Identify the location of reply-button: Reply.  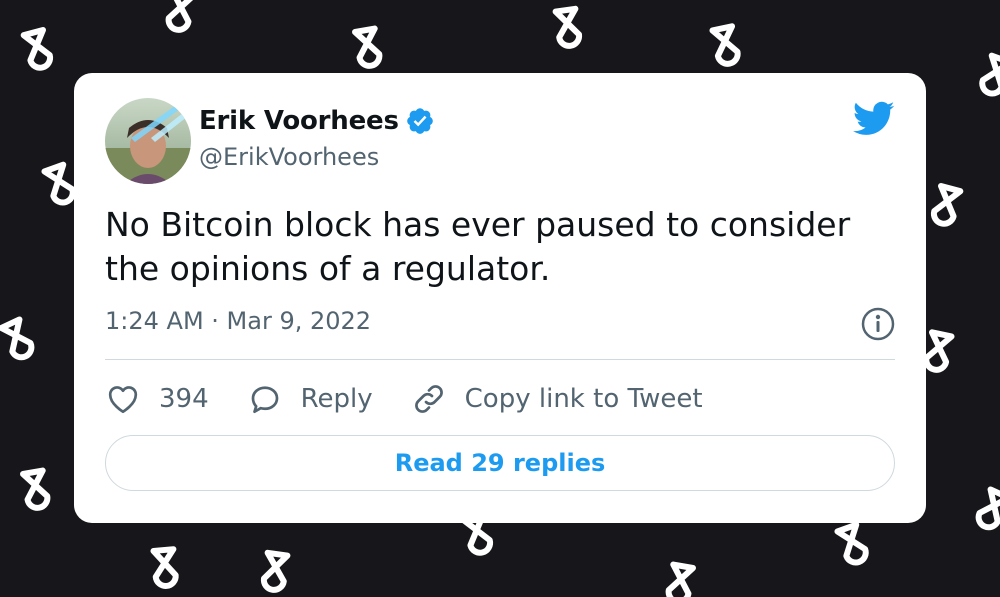
(310, 399).